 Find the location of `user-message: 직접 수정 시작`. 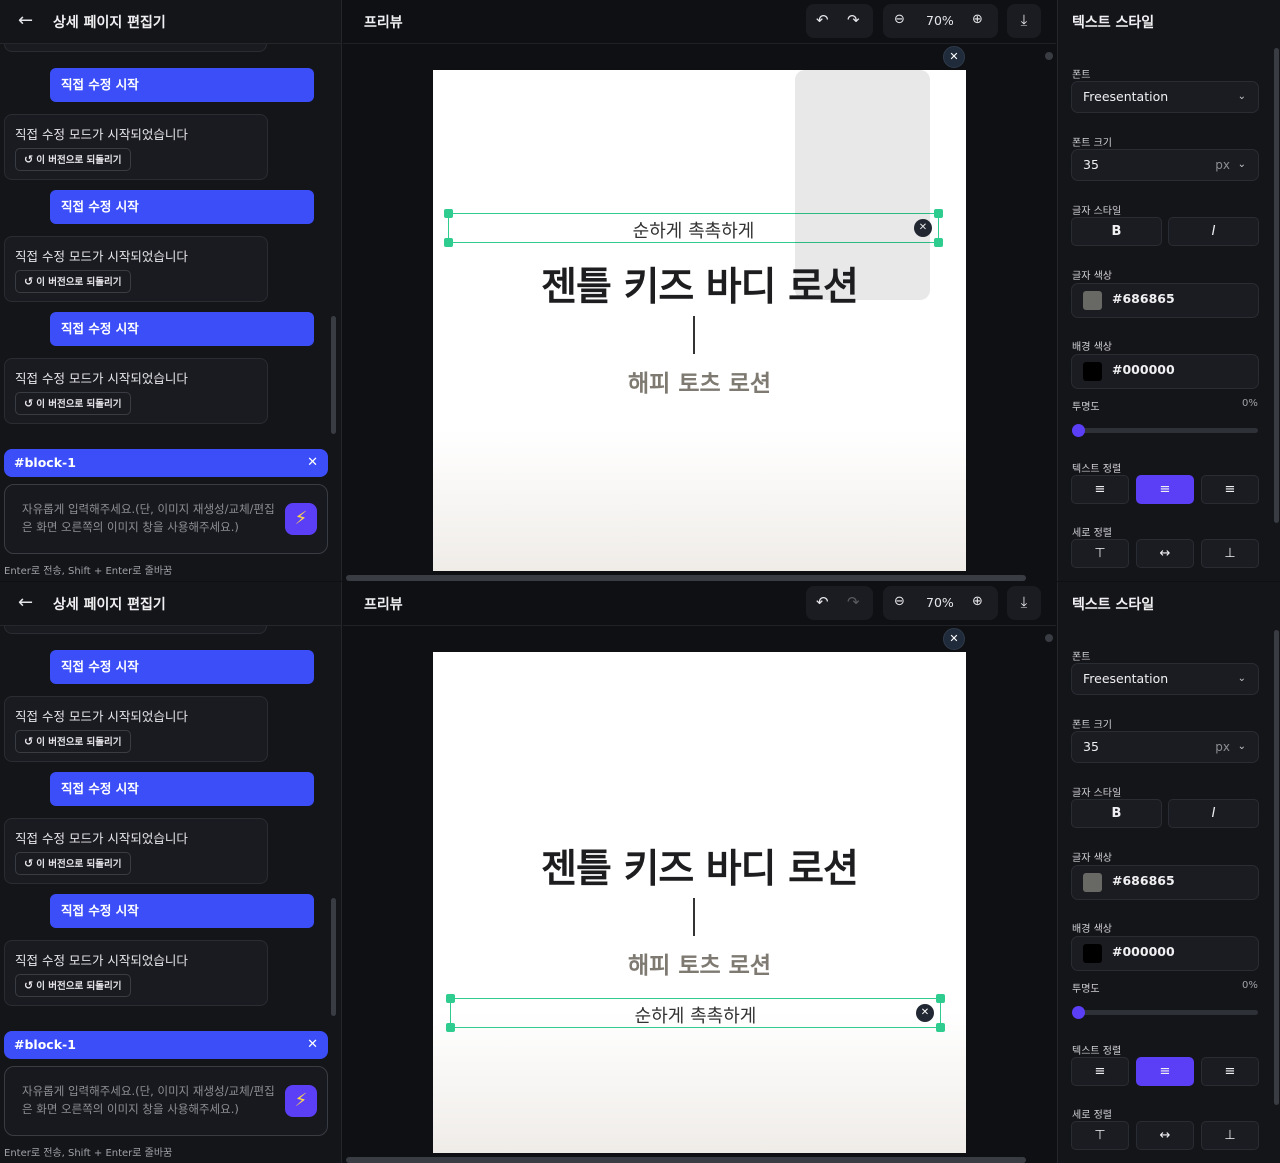

user-message: 직접 수정 시작 is located at coordinates (182, 789).